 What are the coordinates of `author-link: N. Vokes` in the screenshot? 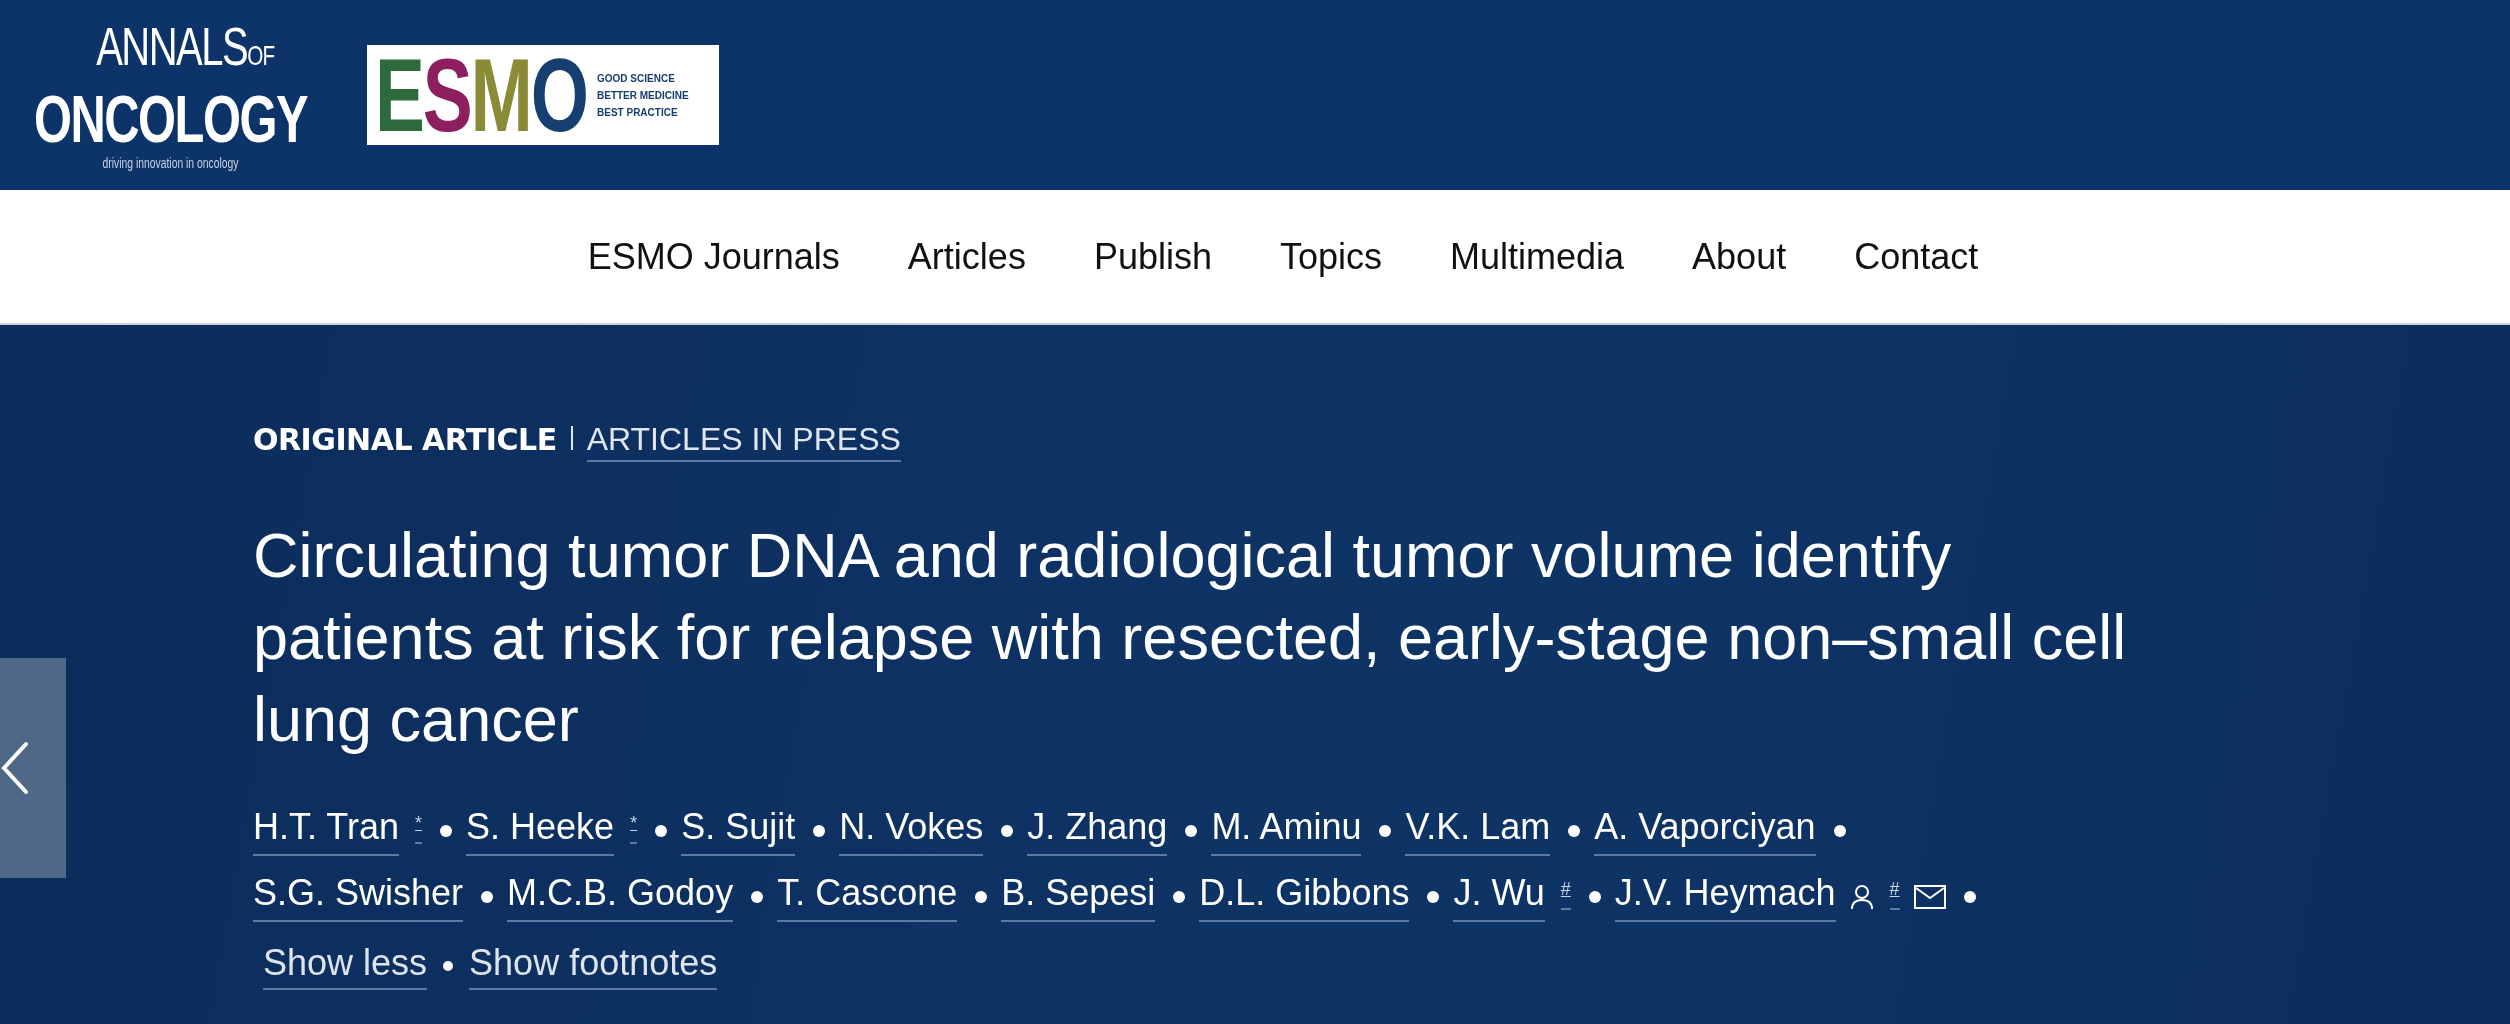 It's located at (911, 831).